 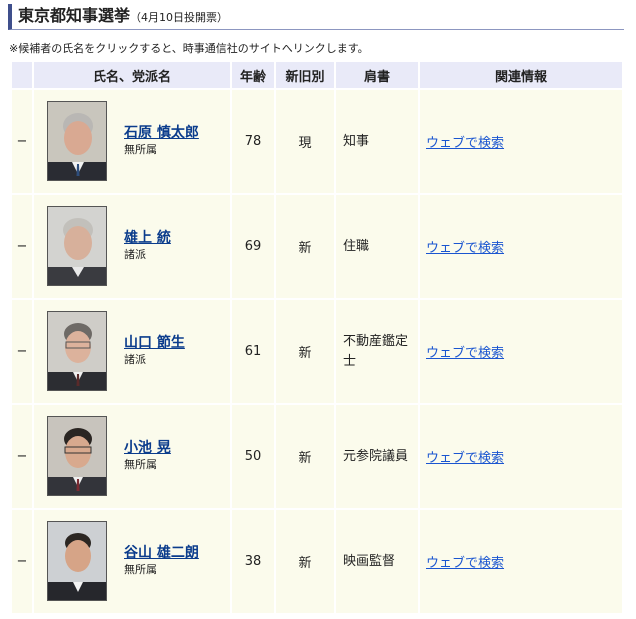 I want to click on candidate-name-link: 雄上 統, so click(x=147, y=238).